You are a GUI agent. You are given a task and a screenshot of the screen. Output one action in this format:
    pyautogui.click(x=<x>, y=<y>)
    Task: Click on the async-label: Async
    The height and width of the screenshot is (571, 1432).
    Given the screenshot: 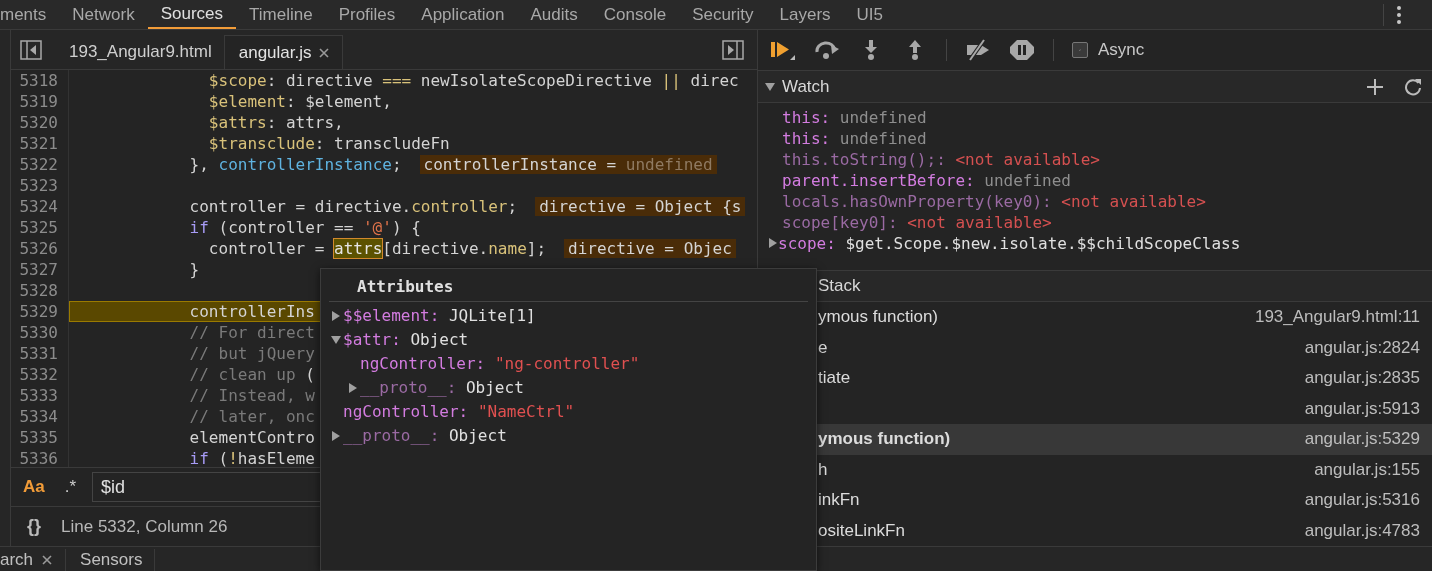 What is the action you would take?
    pyautogui.click(x=1121, y=50)
    